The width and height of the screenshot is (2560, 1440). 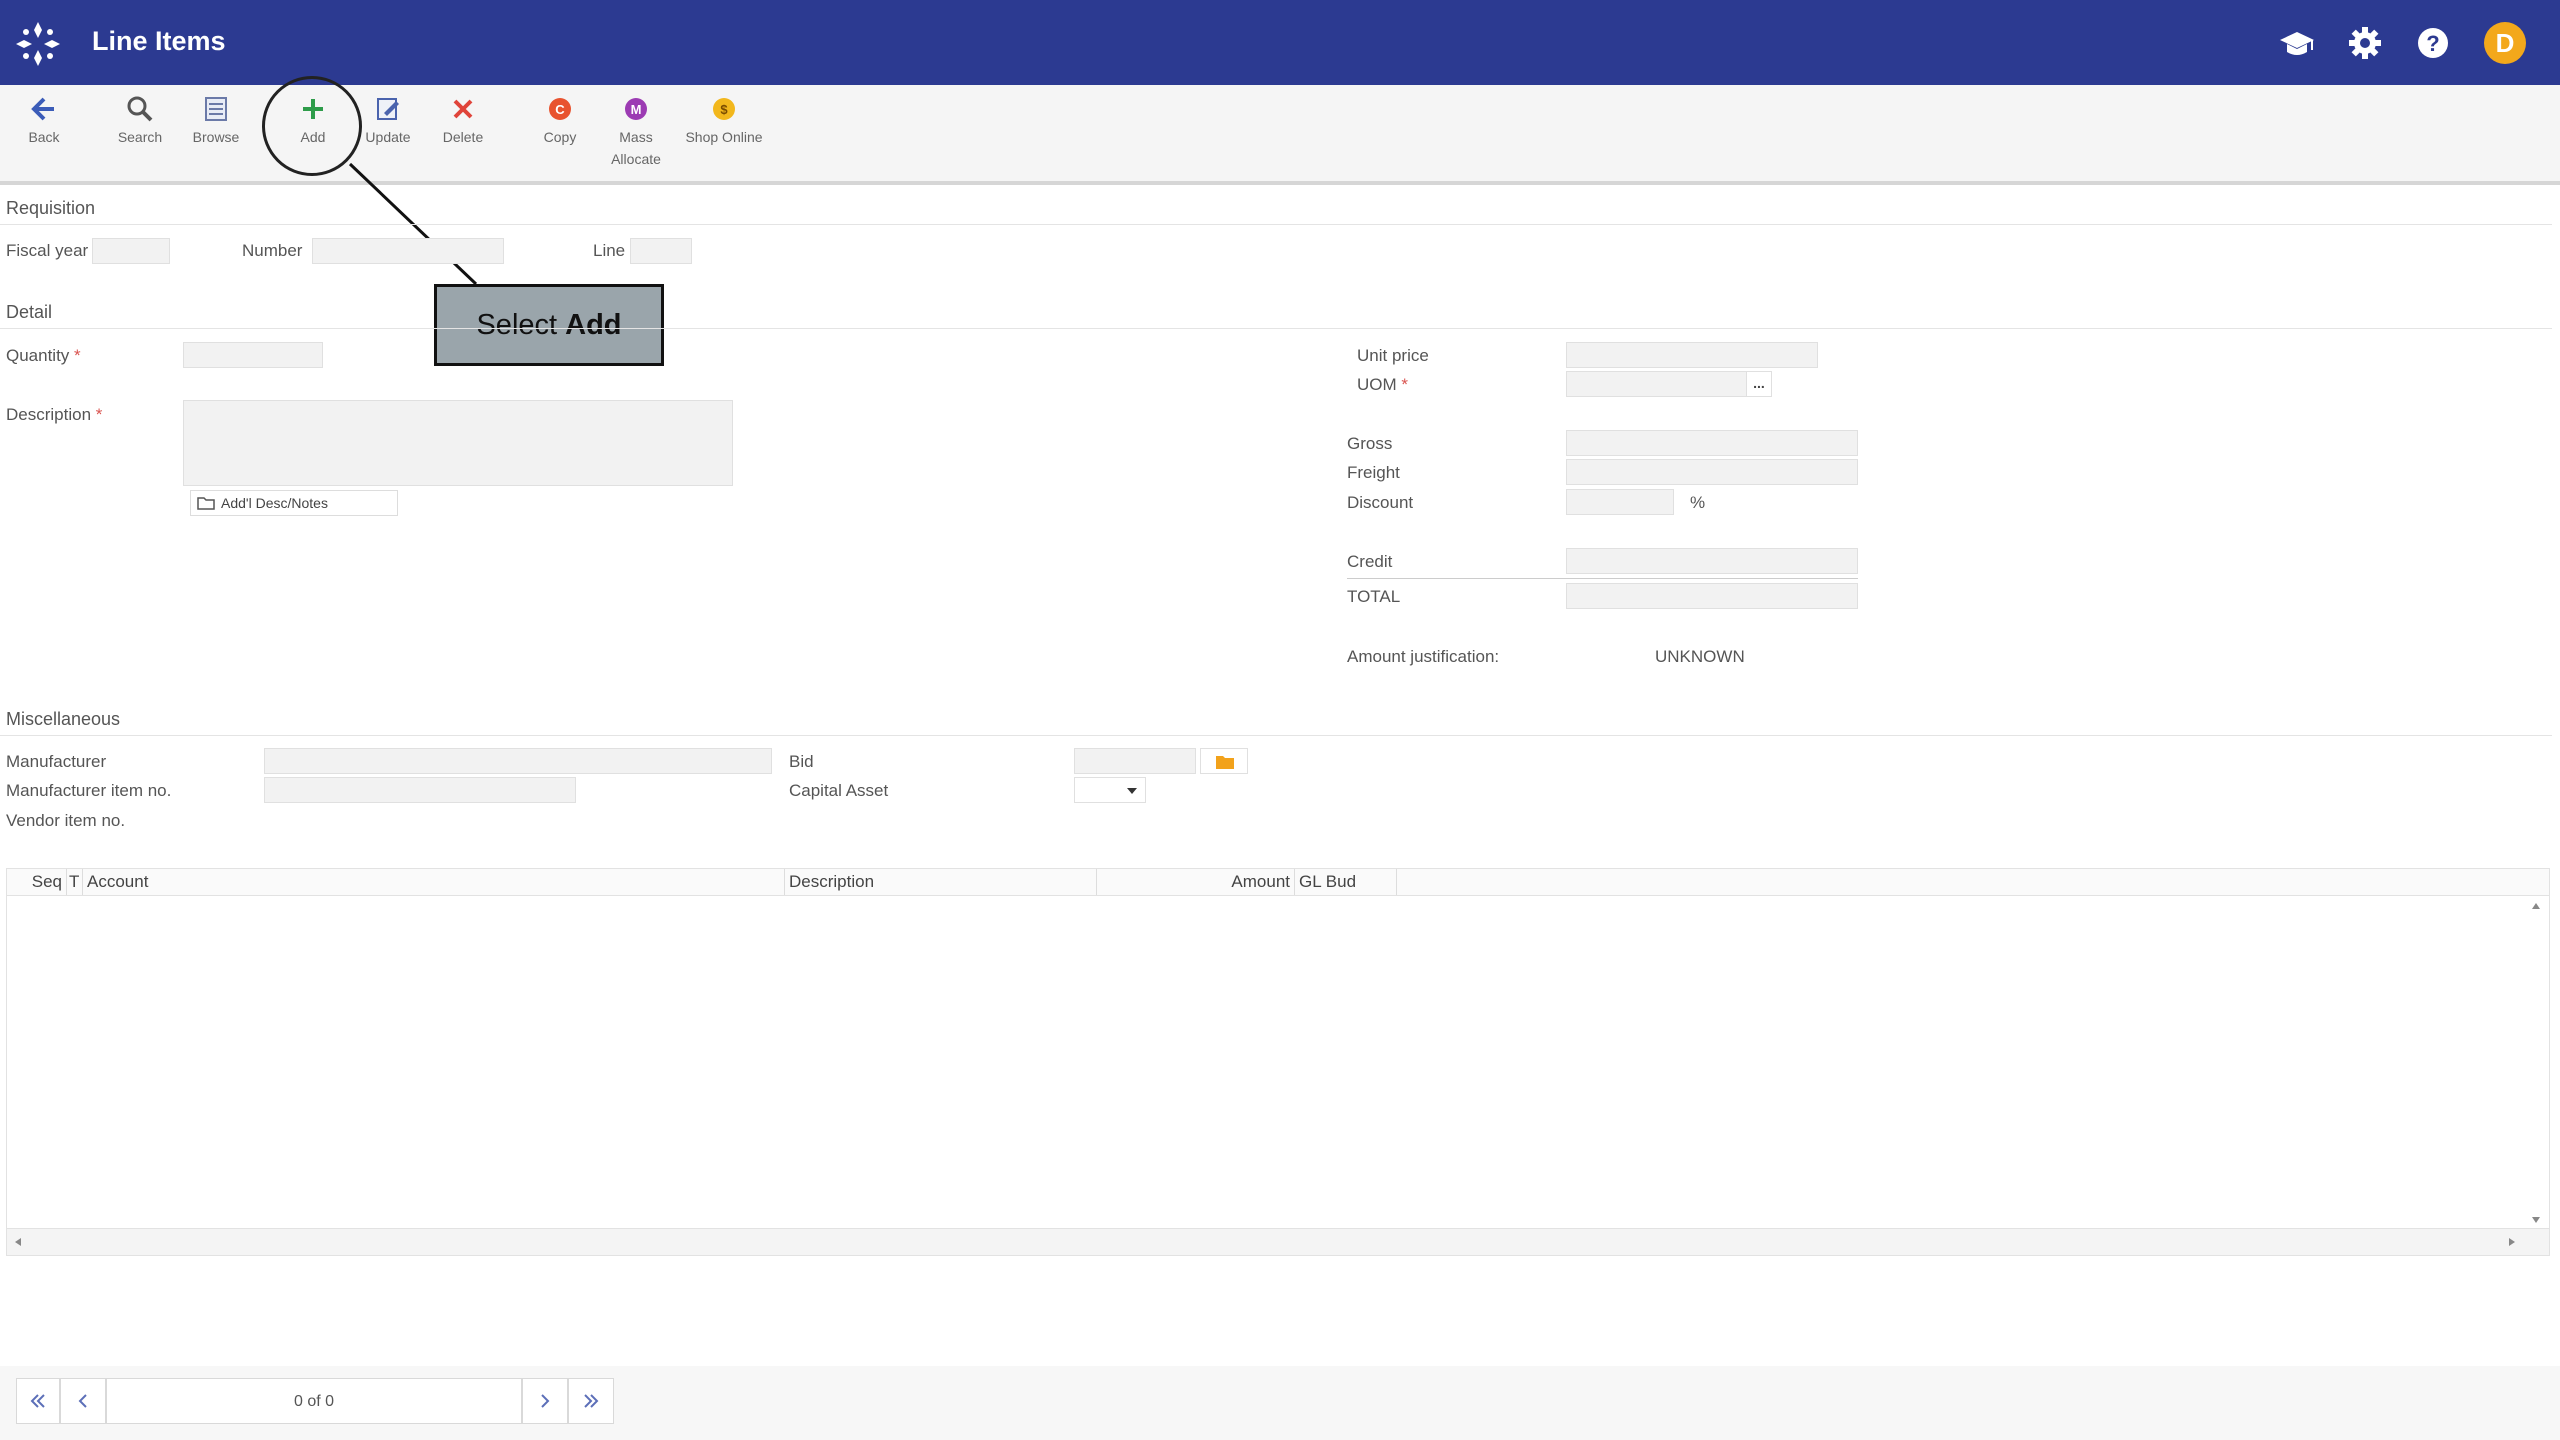 I want to click on bid-label: Bid, so click(x=801, y=761).